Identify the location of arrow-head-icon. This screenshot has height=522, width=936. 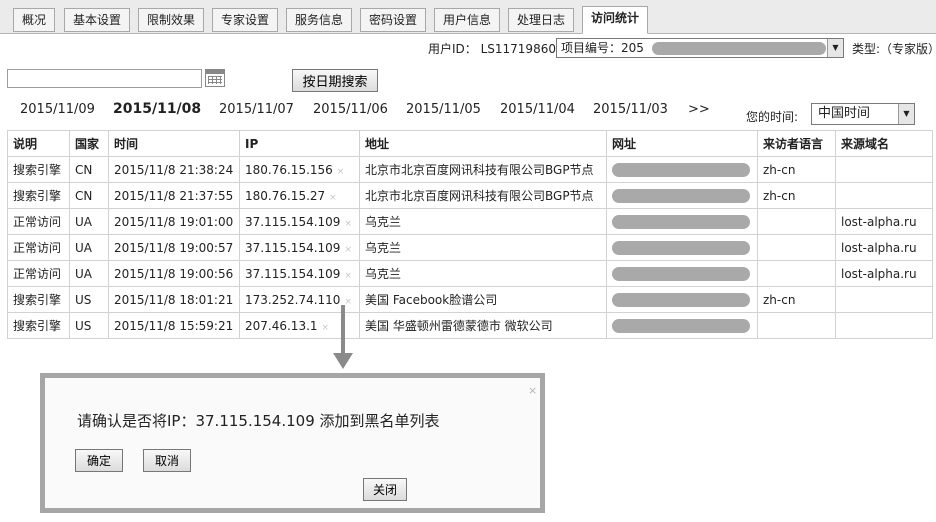
(343, 361).